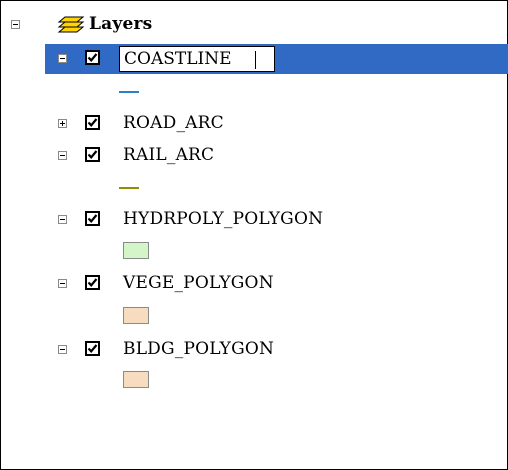  Describe the element at coordinates (255, 60) in the screenshot. I see `text-caret` at that location.